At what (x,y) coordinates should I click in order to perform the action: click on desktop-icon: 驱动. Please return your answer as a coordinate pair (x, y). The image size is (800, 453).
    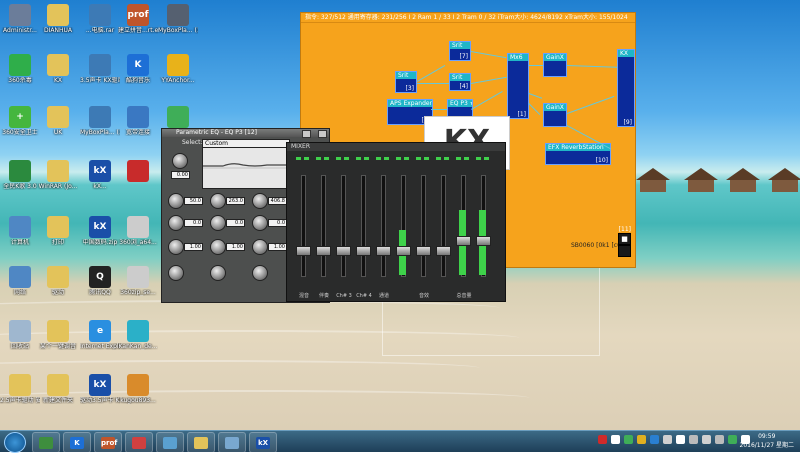
    Looking at the image, I should click on (58, 285).